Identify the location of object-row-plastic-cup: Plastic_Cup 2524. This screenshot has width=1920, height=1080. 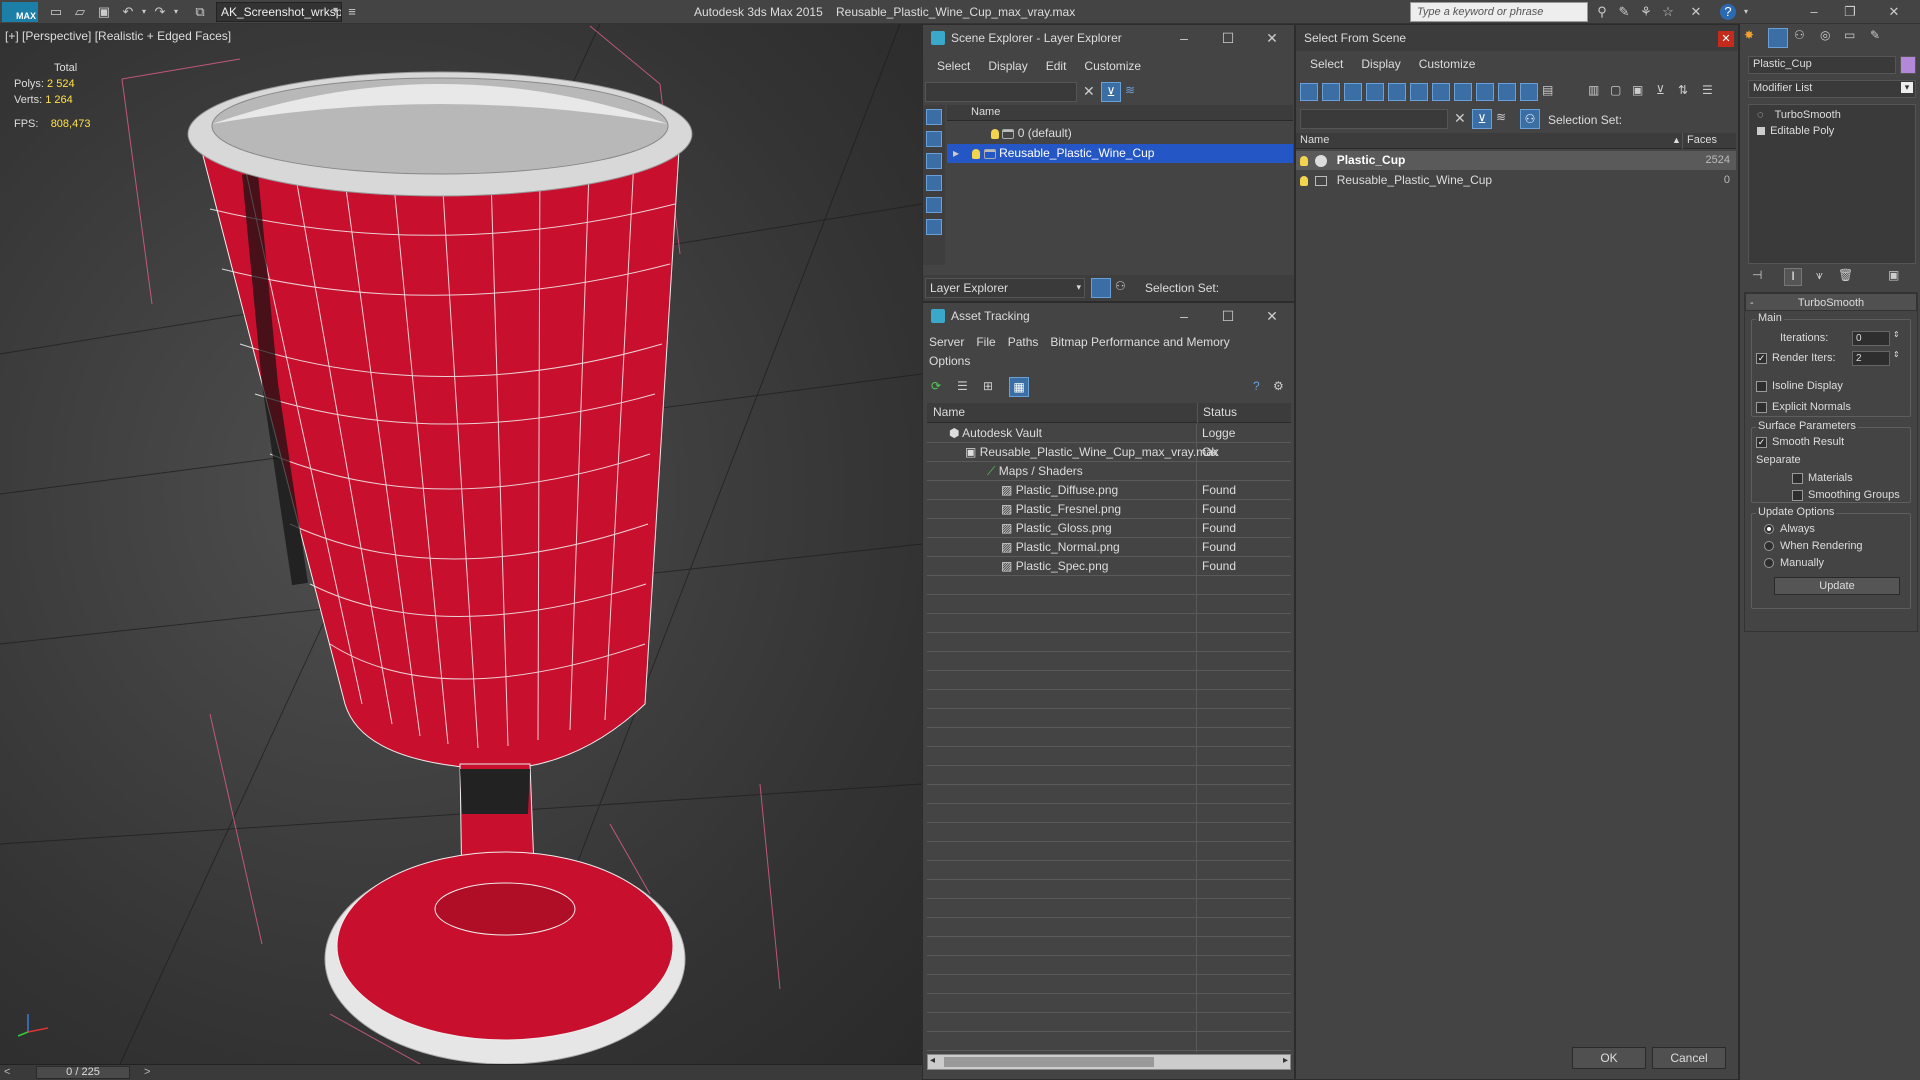
(1516, 160).